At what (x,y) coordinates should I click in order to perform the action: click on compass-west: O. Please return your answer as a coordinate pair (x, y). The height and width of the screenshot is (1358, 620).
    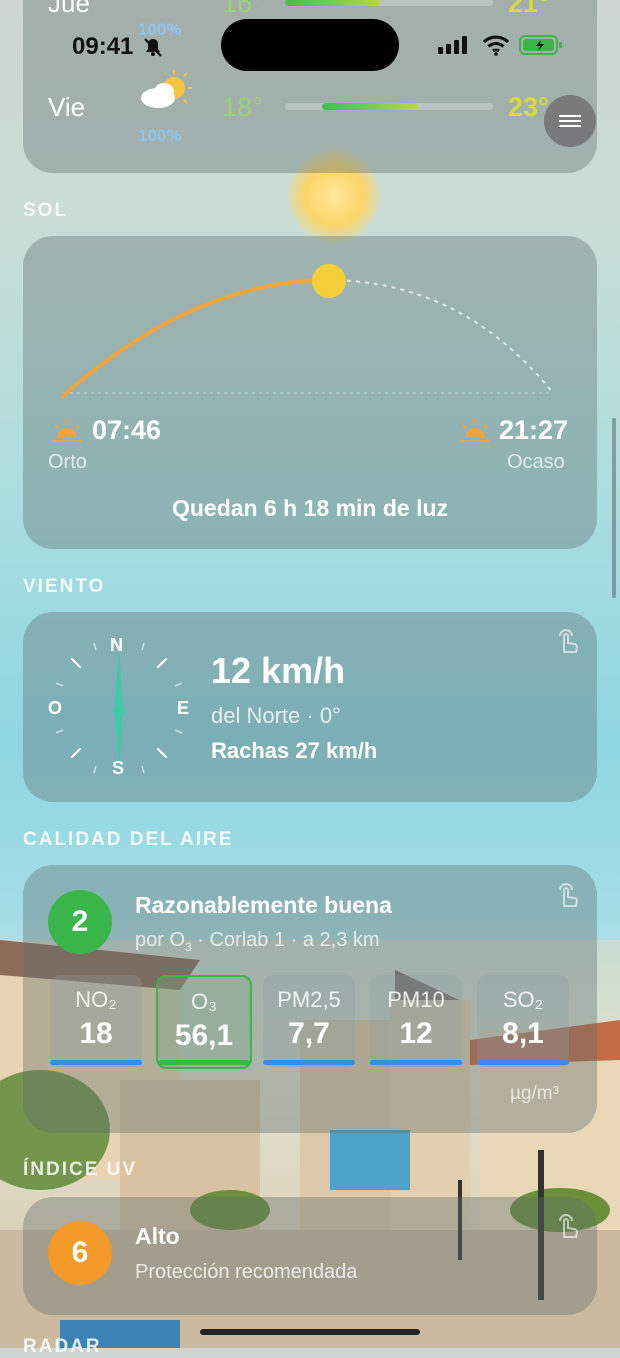
    Looking at the image, I should click on (55, 708).